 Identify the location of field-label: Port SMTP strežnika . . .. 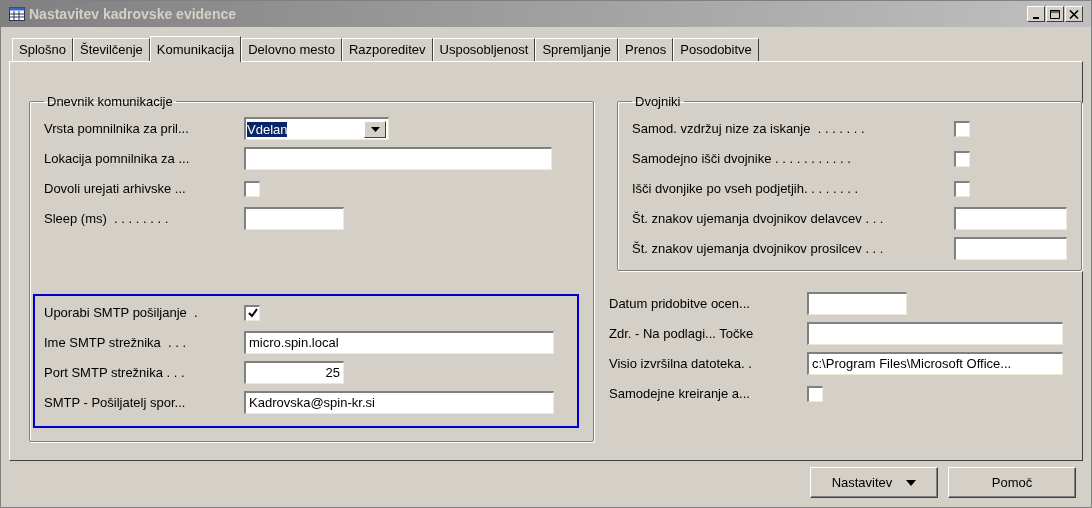
(115, 372).